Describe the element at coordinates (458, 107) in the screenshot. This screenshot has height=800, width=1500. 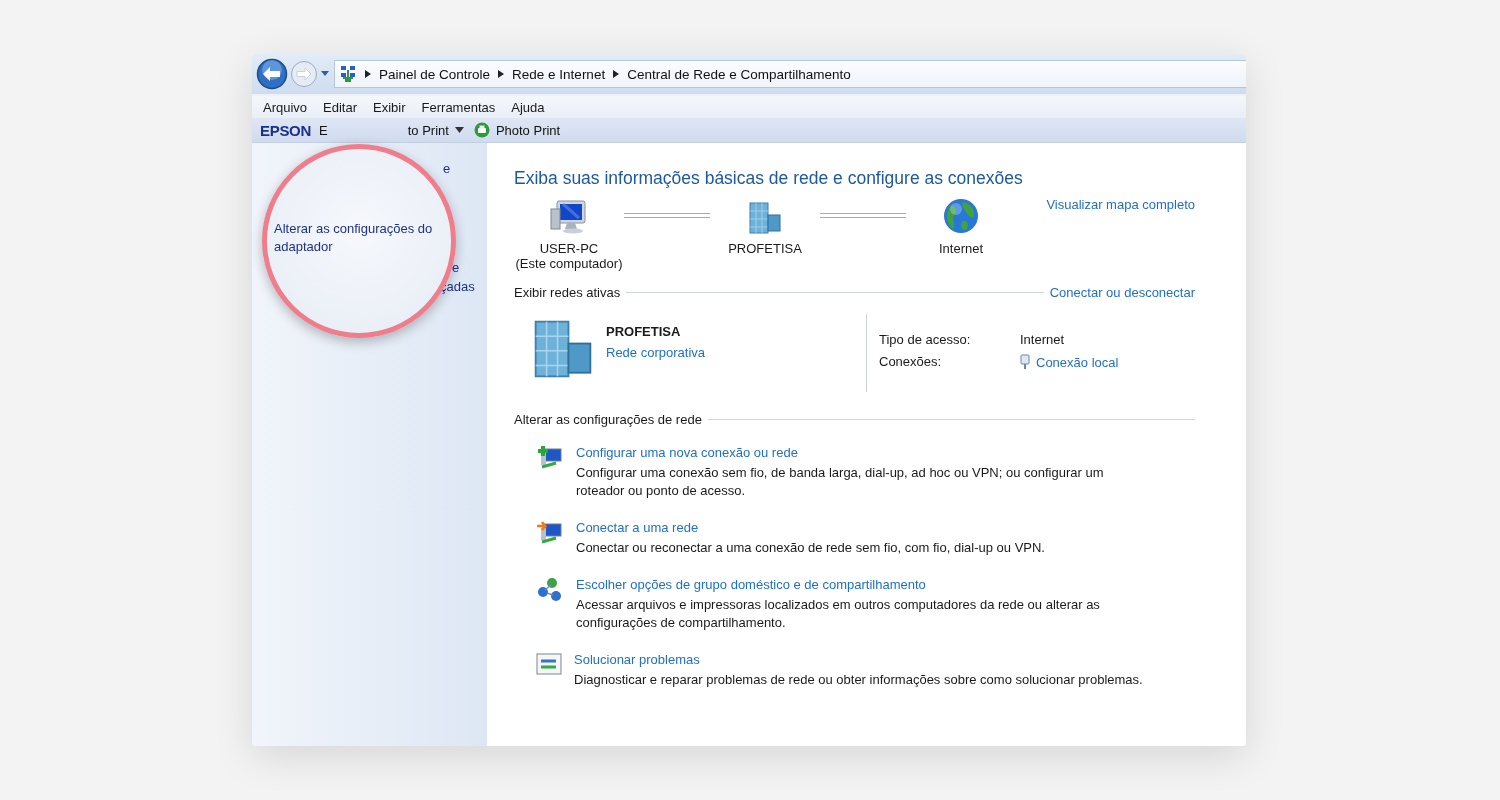
I see `menu-item: Ferramentas` at that location.